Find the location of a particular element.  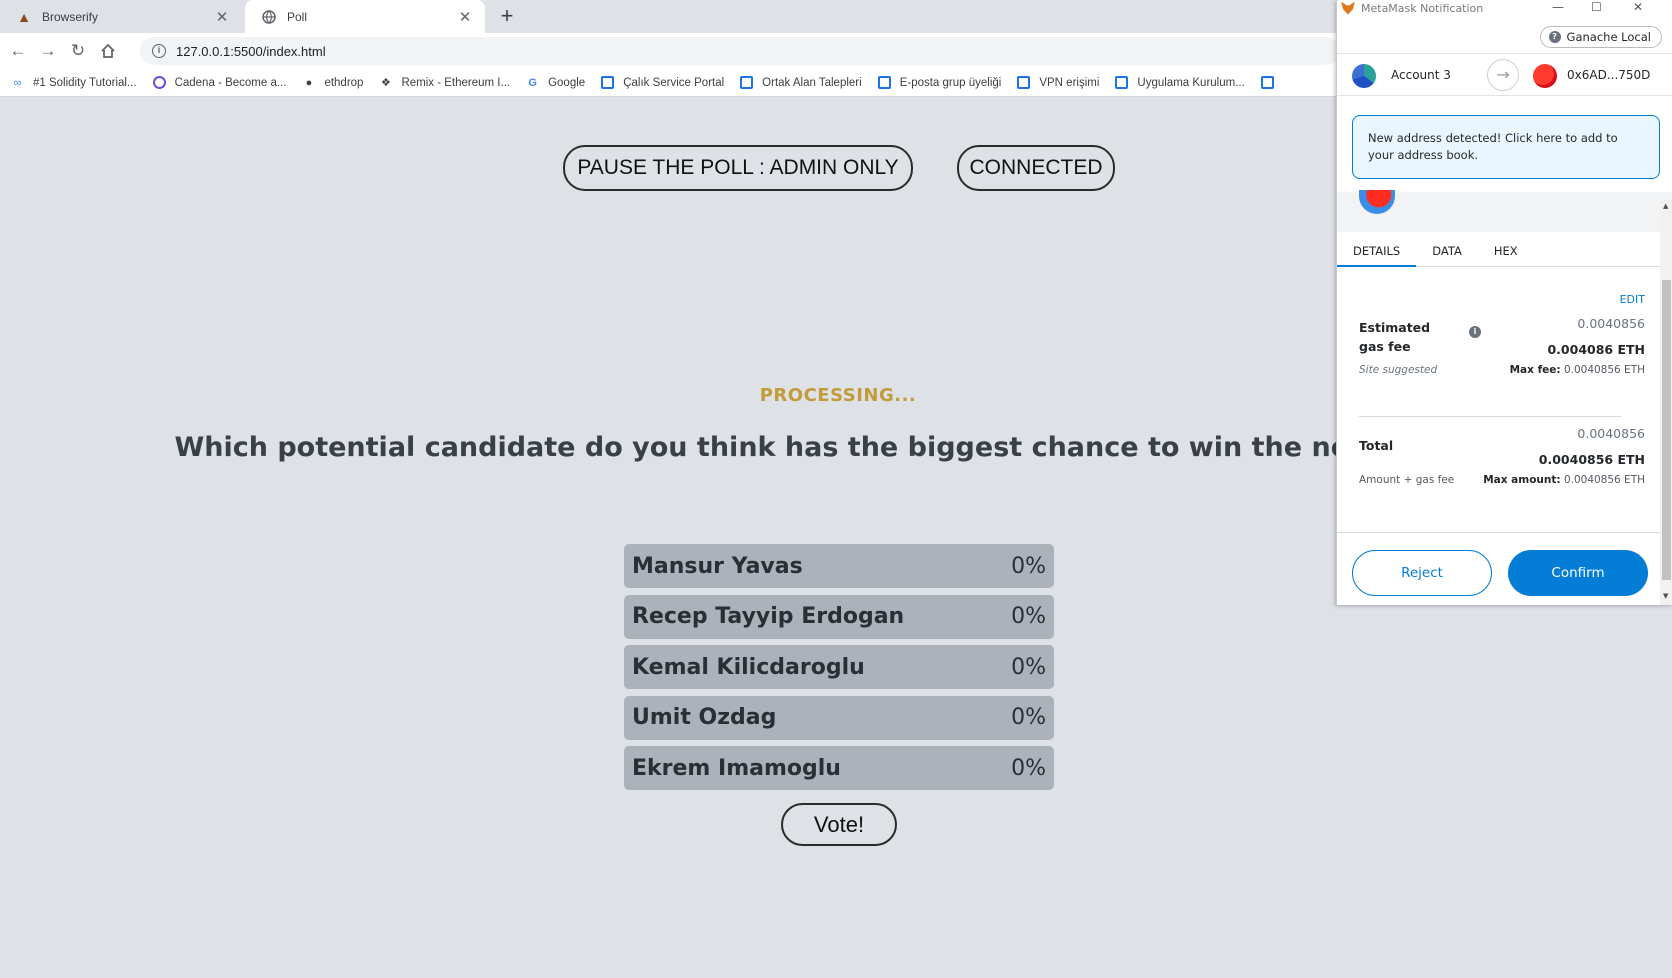

minimize-icon: — is located at coordinates (1558, 7).